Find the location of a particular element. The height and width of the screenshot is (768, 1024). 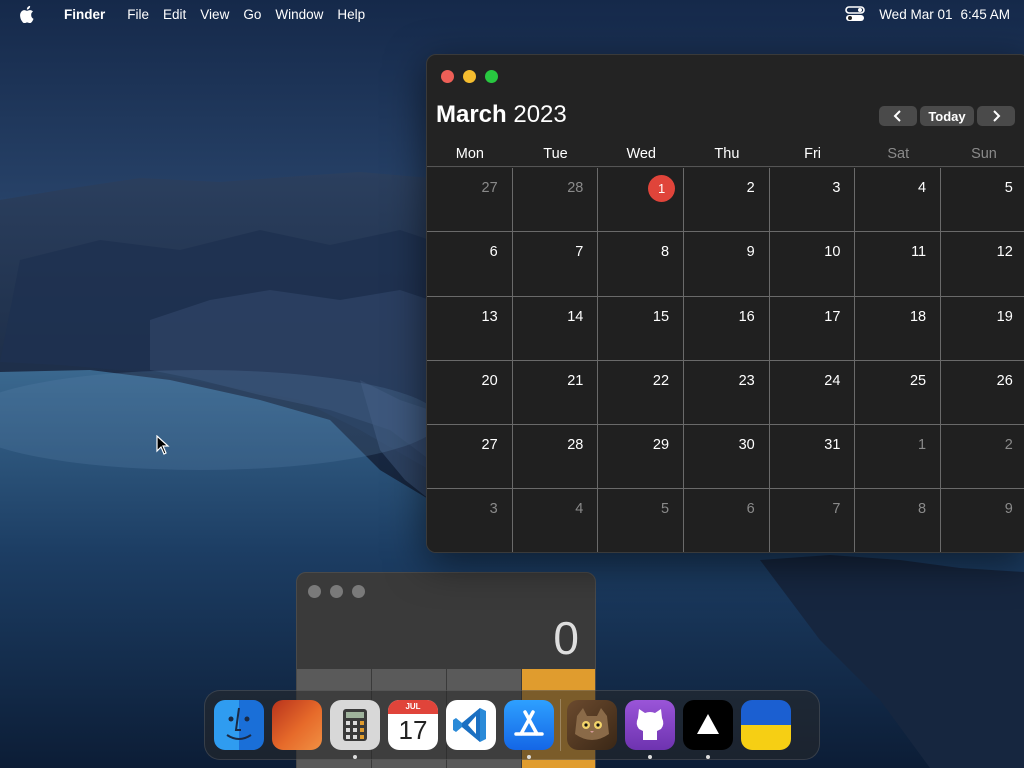

apple-menu-icon is located at coordinates (29, 14).